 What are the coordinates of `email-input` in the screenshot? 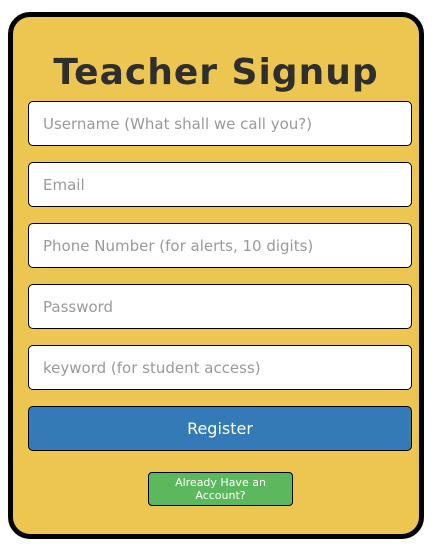 It's located at (220, 184).